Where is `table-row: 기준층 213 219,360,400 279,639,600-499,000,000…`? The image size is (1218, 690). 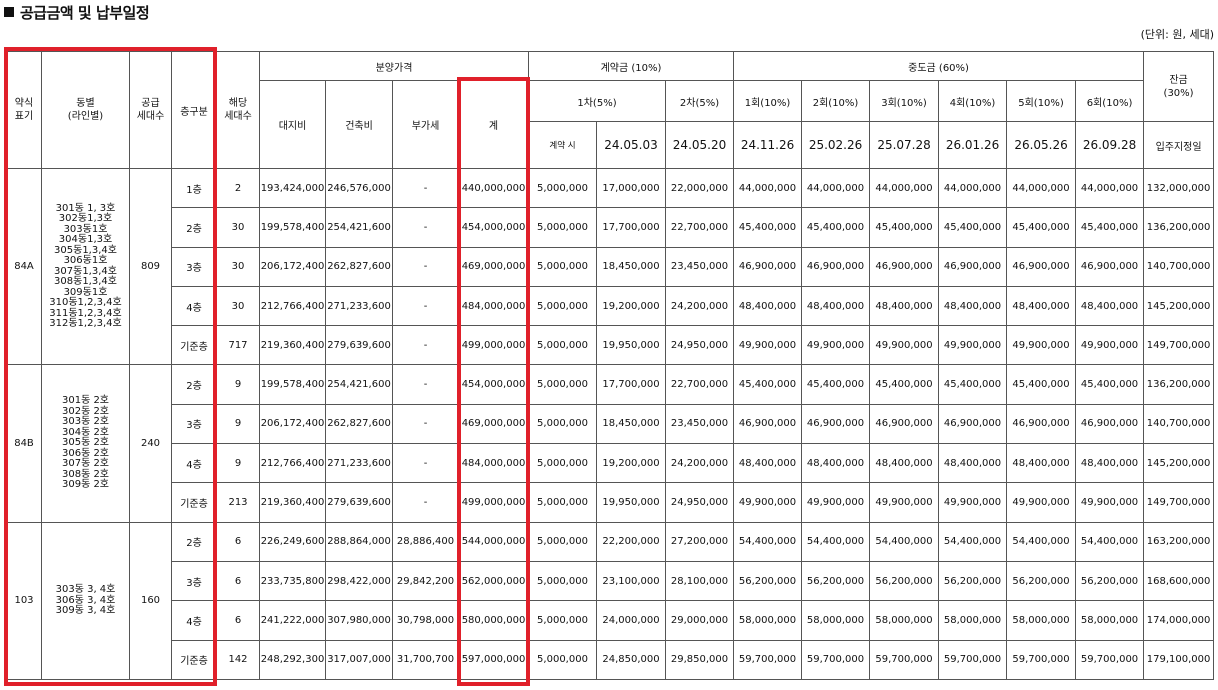 table-row: 기준층 213 219,360,400 279,639,600-499,000,000… is located at coordinates (611, 502).